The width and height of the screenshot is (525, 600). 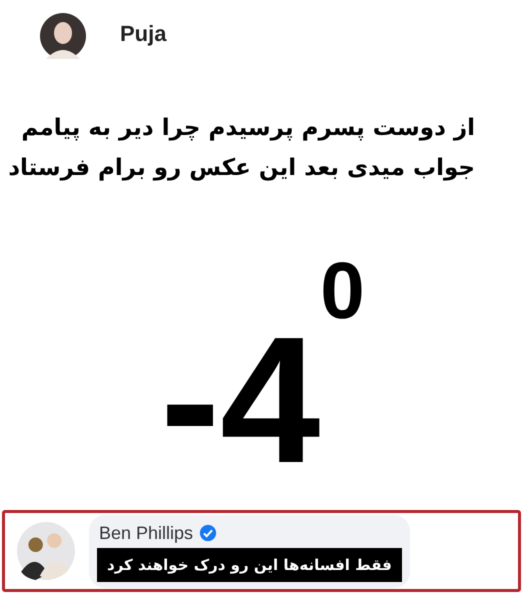 What do you see at coordinates (143, 34) in the screenshot?
I see `author-name: Puja` at bounding box center [143, 34].